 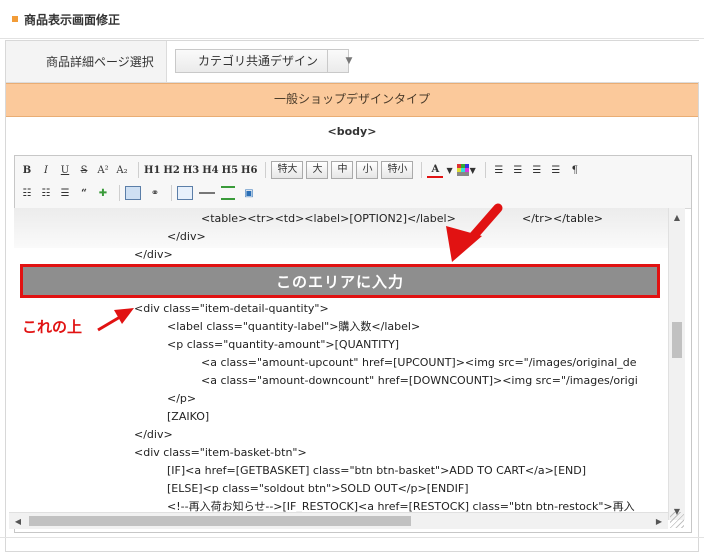 What do you see at coordinates (474, 232) in the screenshot?
I see `arrow-down-left-icon` at bounding box center [474, 232].